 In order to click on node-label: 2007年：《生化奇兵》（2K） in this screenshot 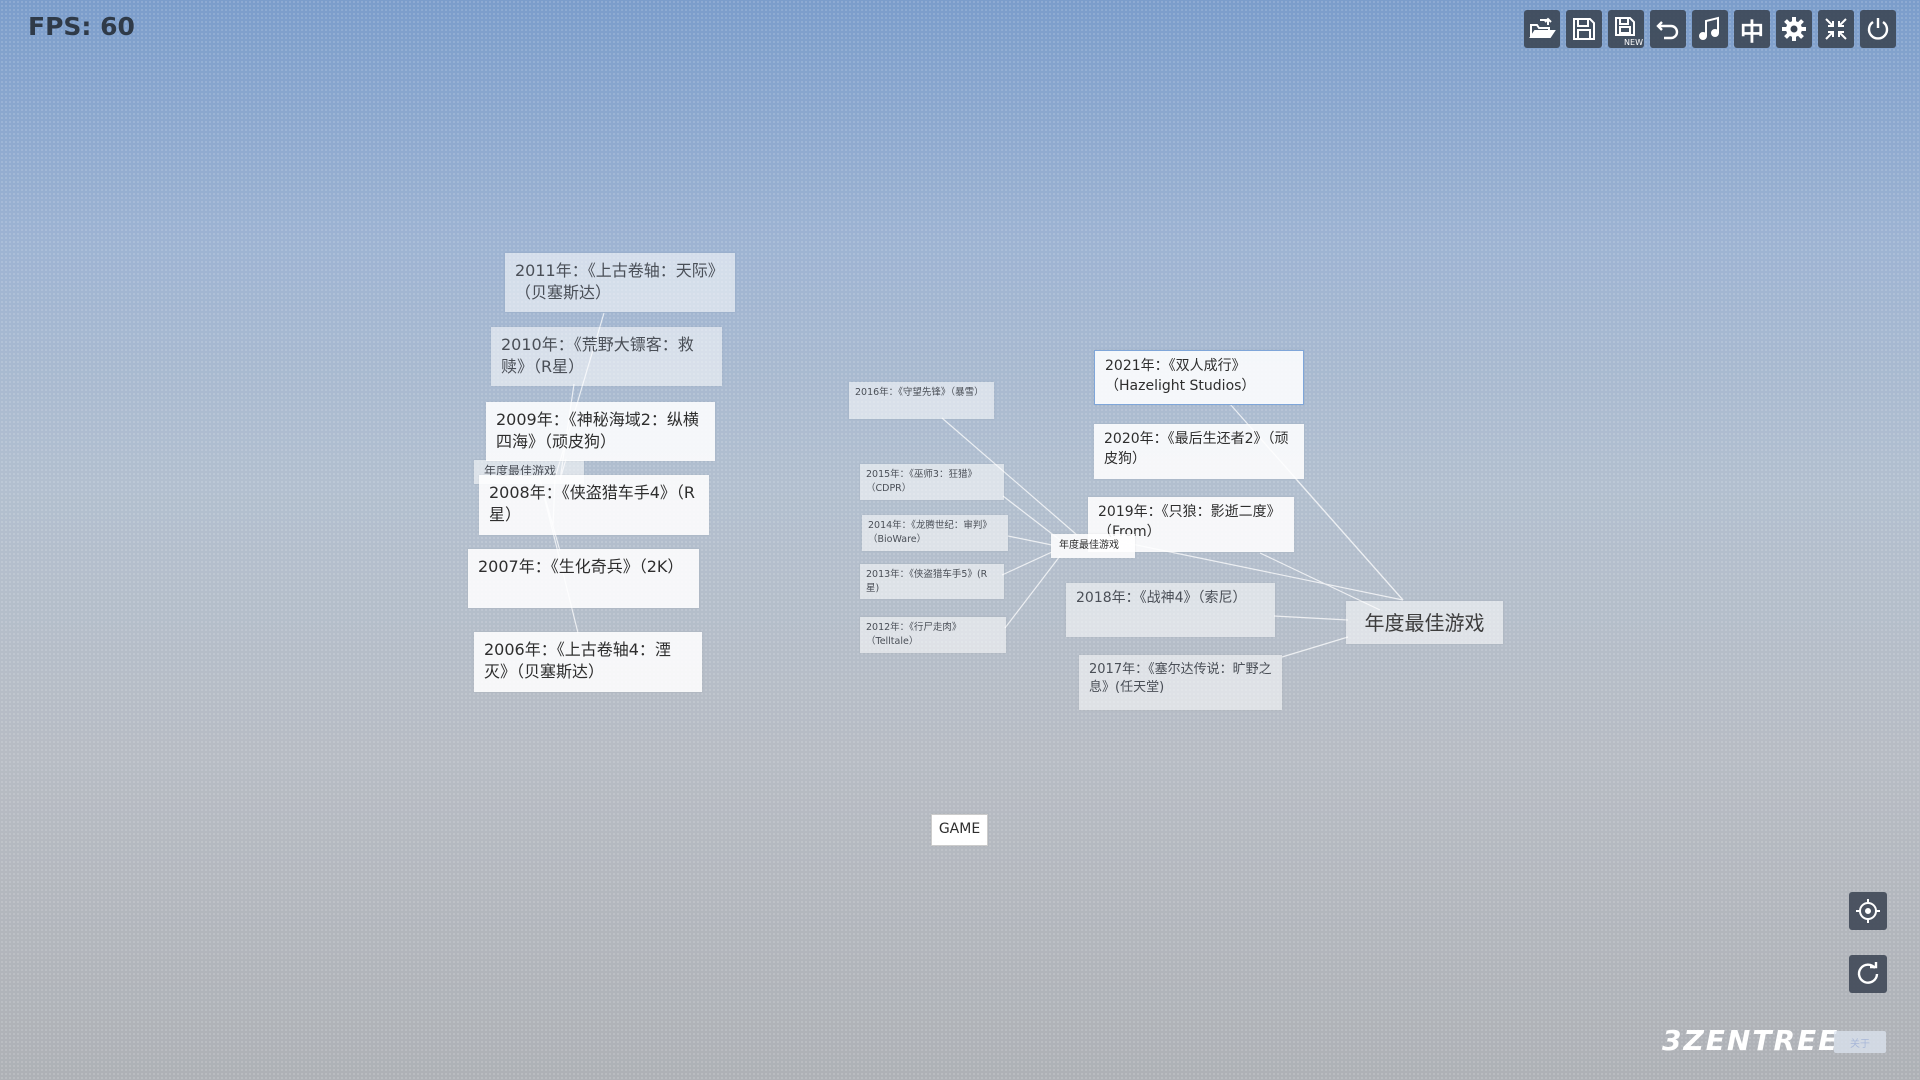, I will do `click(581, 566)`.